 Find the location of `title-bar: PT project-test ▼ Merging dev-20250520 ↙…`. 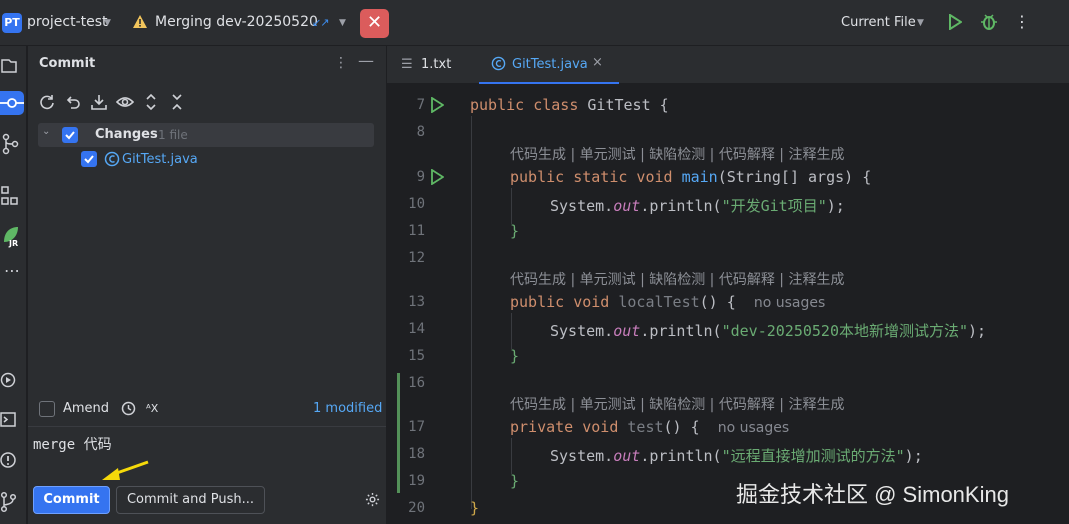

title-bar: PT project-test ▼ Merging dev-20250520 ↙… is located at coordinates (534, 23).